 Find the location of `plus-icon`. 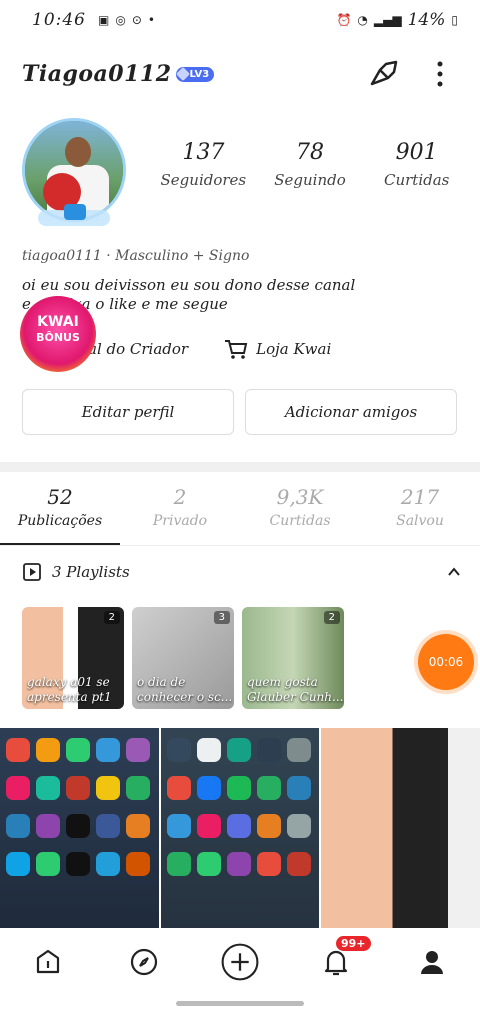

plus-icon is located at coordinates (240, 962).